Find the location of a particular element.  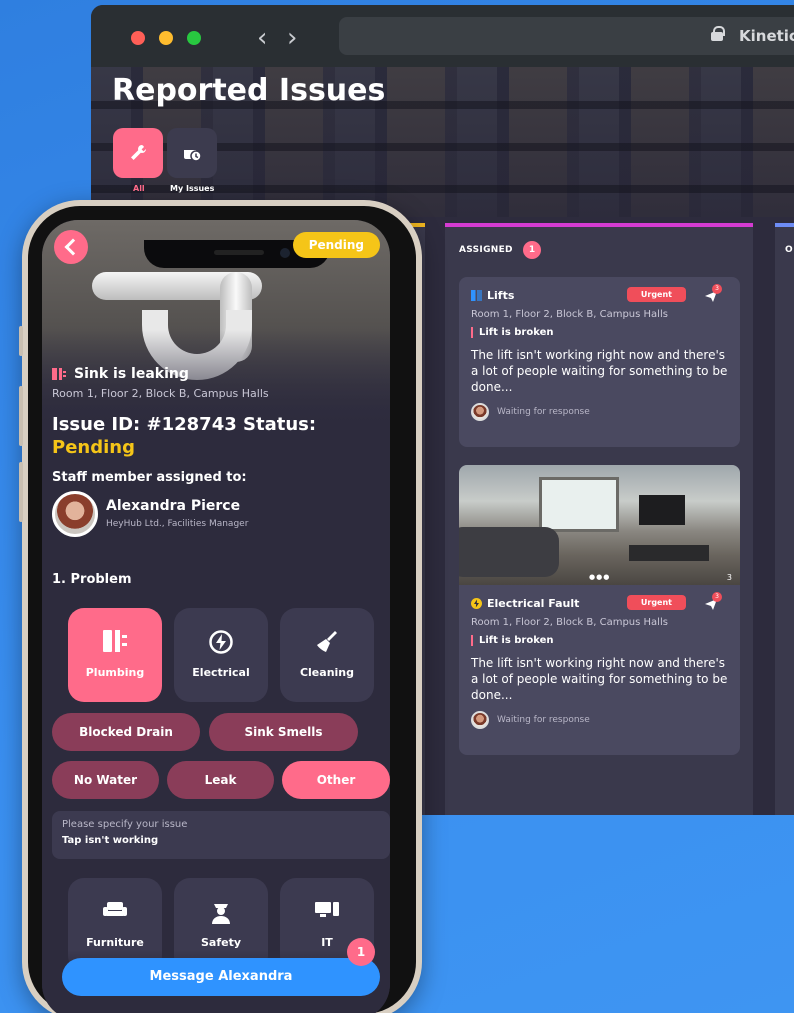

computer-icon is located at coordinates (327, 909).